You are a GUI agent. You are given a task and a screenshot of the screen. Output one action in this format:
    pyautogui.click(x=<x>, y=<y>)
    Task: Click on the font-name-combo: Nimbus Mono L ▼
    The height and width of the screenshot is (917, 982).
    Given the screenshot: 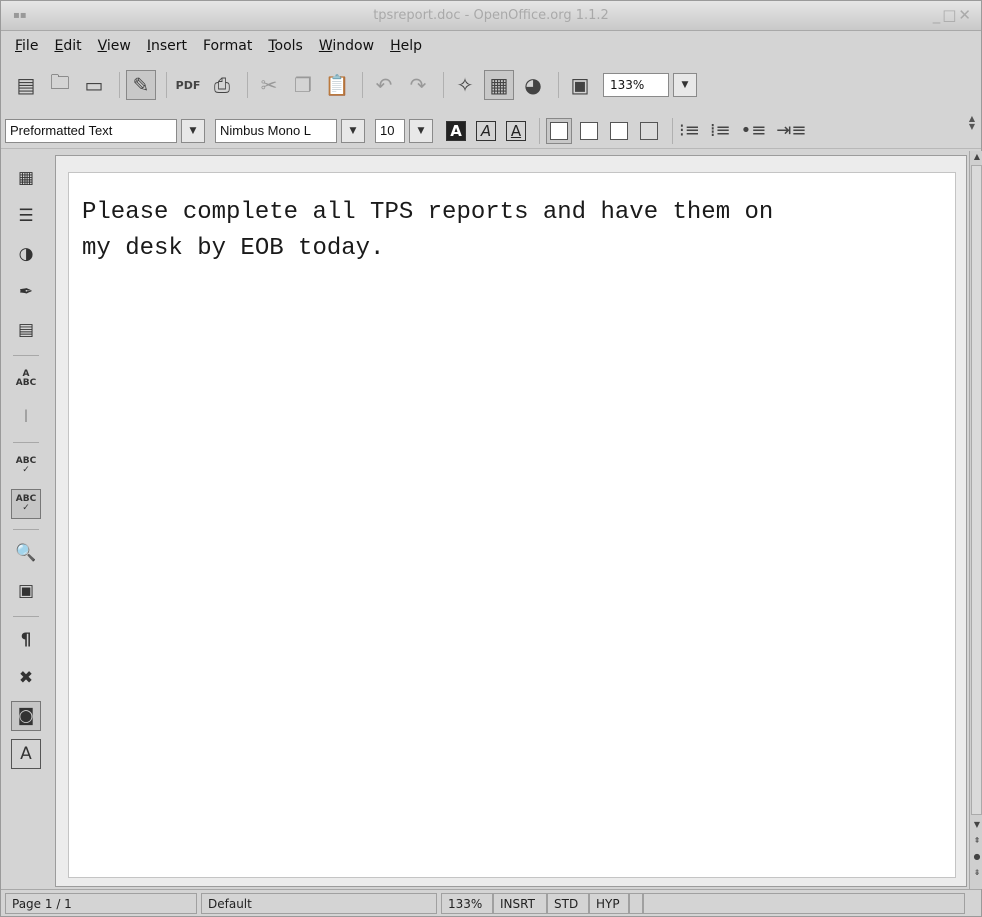 What is the action you would take?
    pyautogui.click(x=290, y=130)
    